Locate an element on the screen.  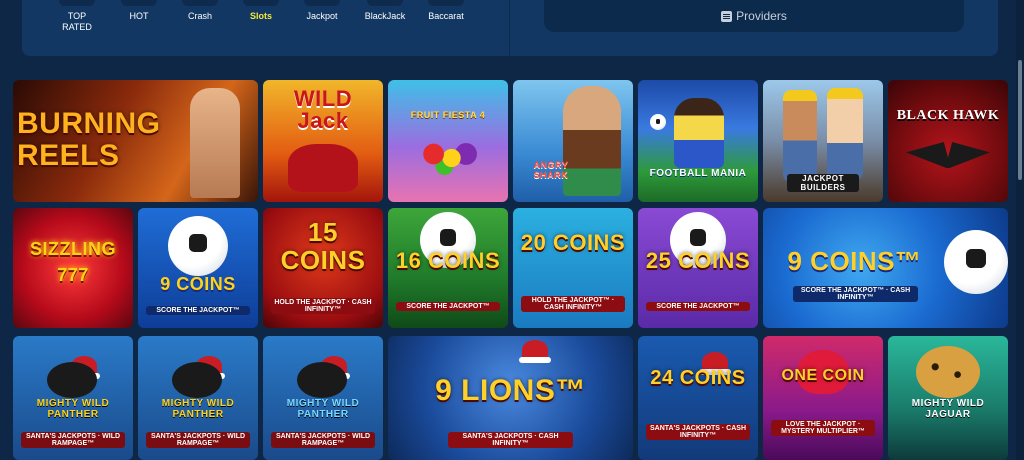
slots-icon is located at coordinates (261, 3).